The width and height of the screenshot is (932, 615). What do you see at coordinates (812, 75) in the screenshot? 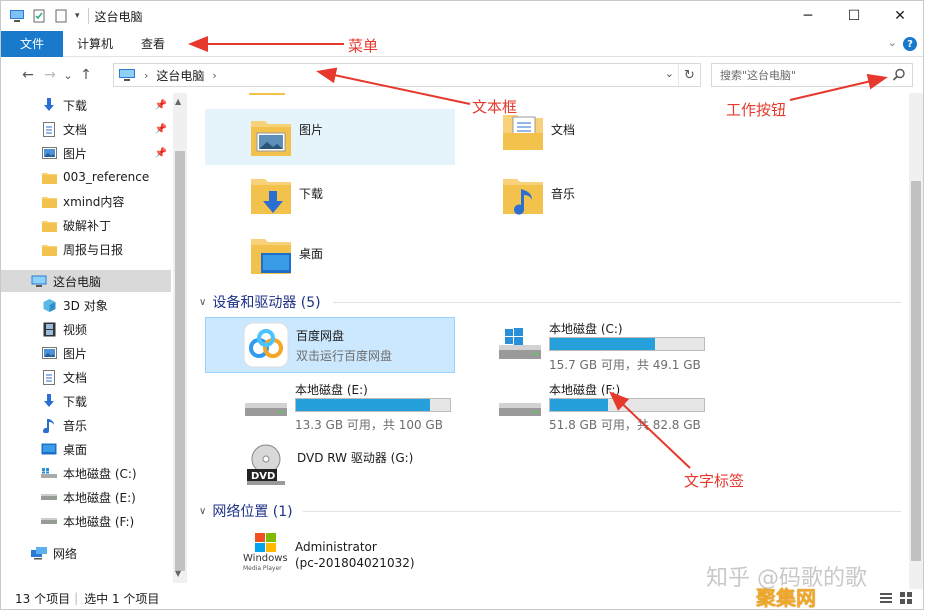
I see `search-input: 搜索"这台电脑"` at bounding box center [812, 75].